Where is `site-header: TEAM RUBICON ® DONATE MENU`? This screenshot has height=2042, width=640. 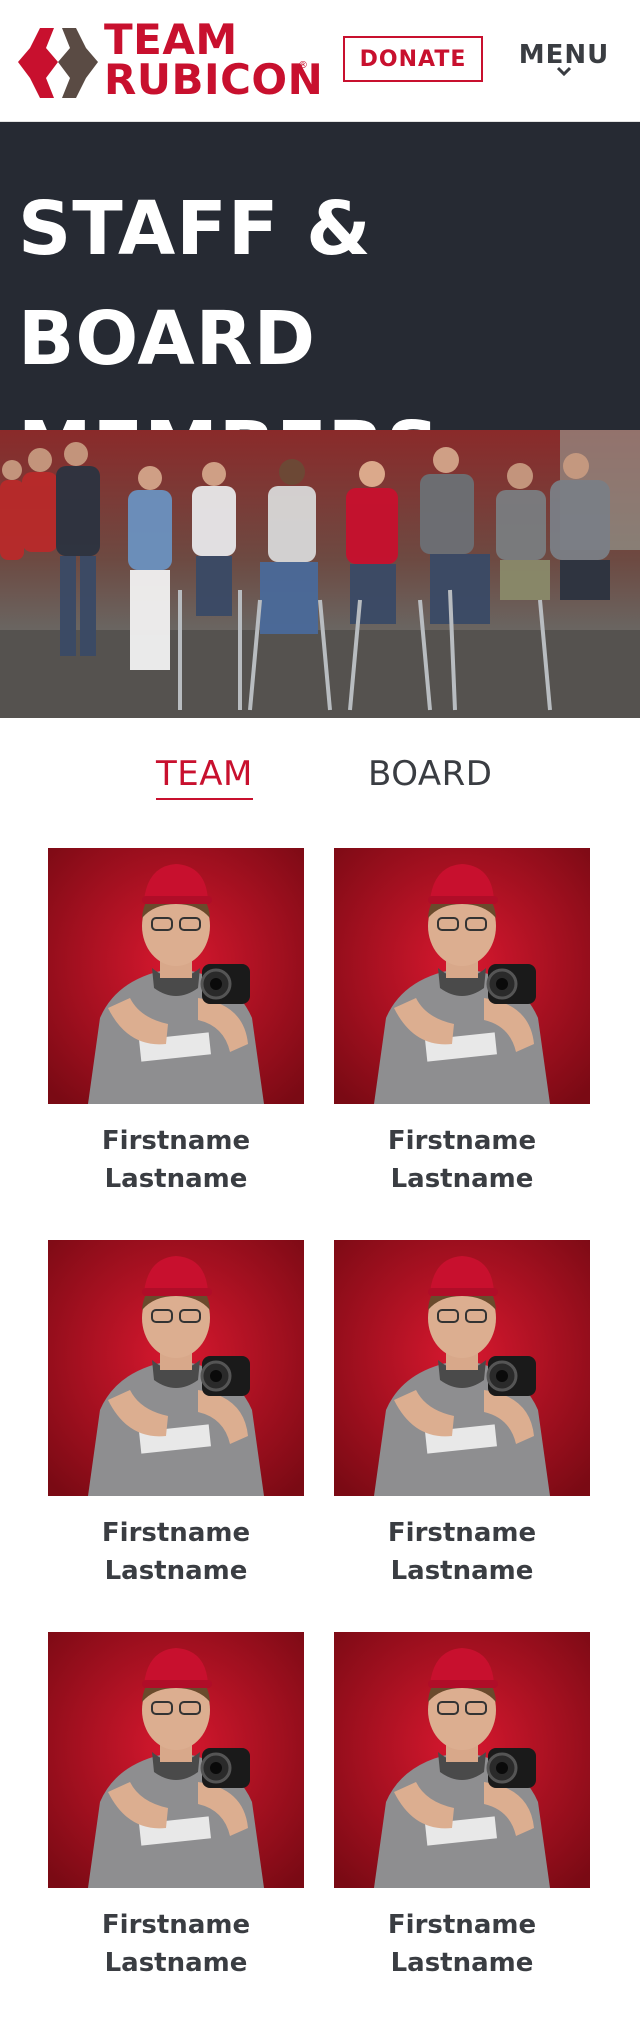 site-header: TEAM RUBICON ® DONATE MENU is located at coordinates (320, 61).